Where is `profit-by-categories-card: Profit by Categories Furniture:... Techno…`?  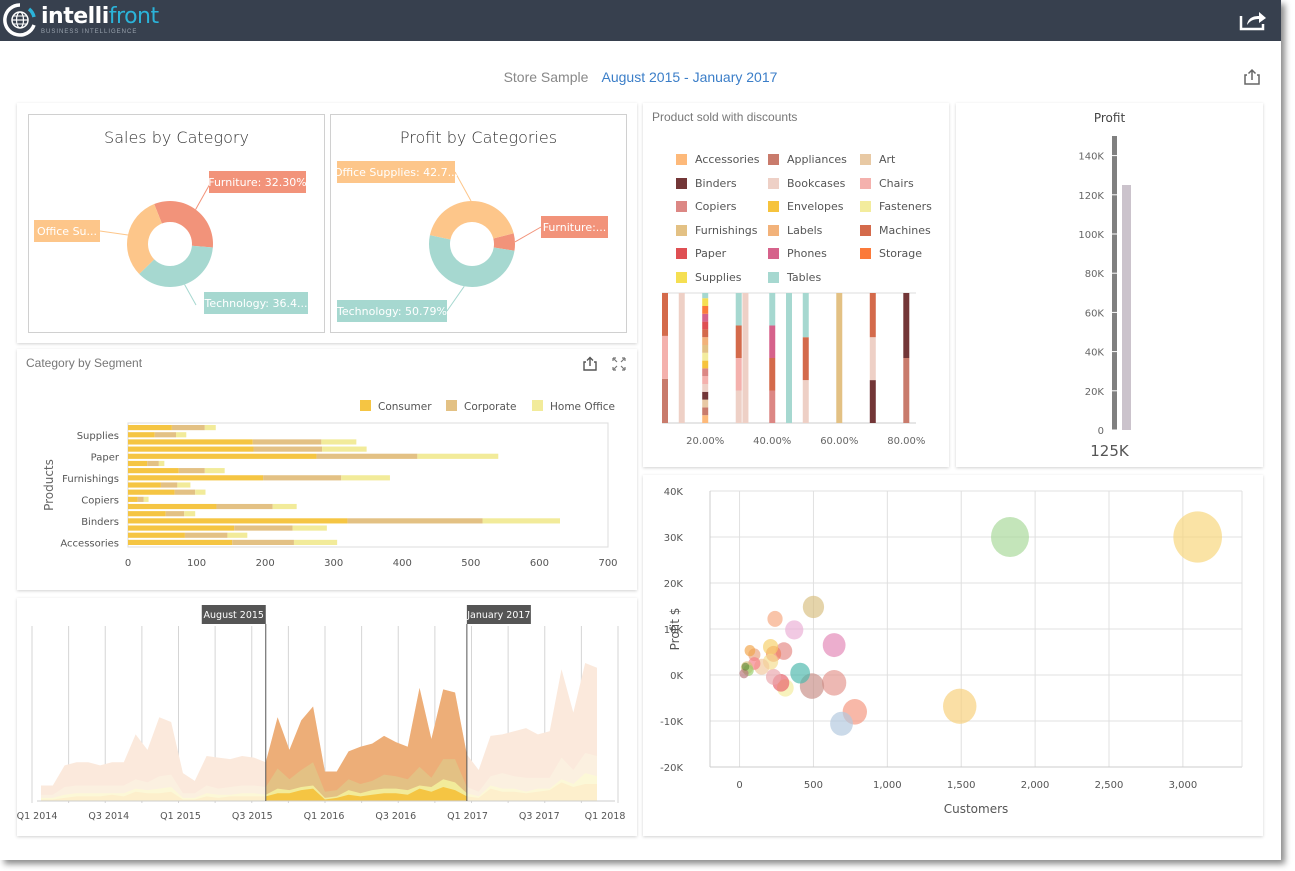
profit-by-categories-card: Profit by Categories Furniture:... Techno… is located at coordinates (478, 223).